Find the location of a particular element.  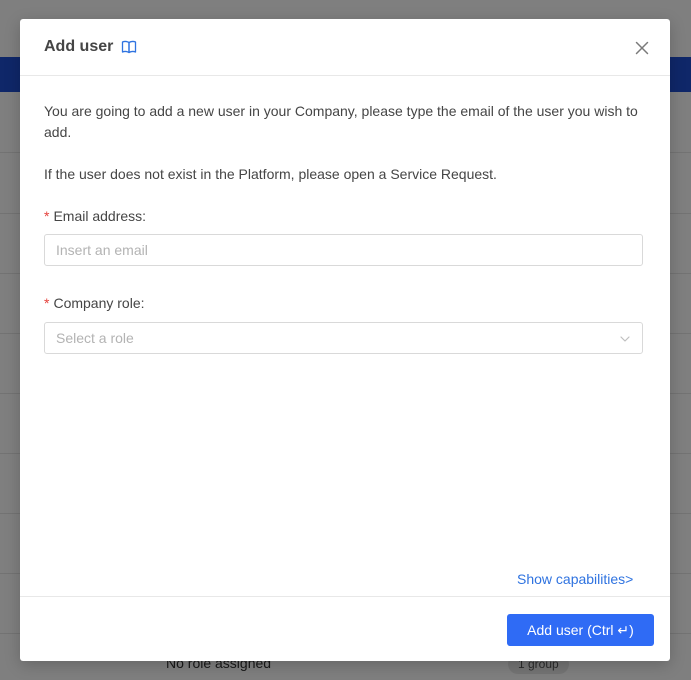

role-label-text: Company role: is located at coordinates (99, 303).